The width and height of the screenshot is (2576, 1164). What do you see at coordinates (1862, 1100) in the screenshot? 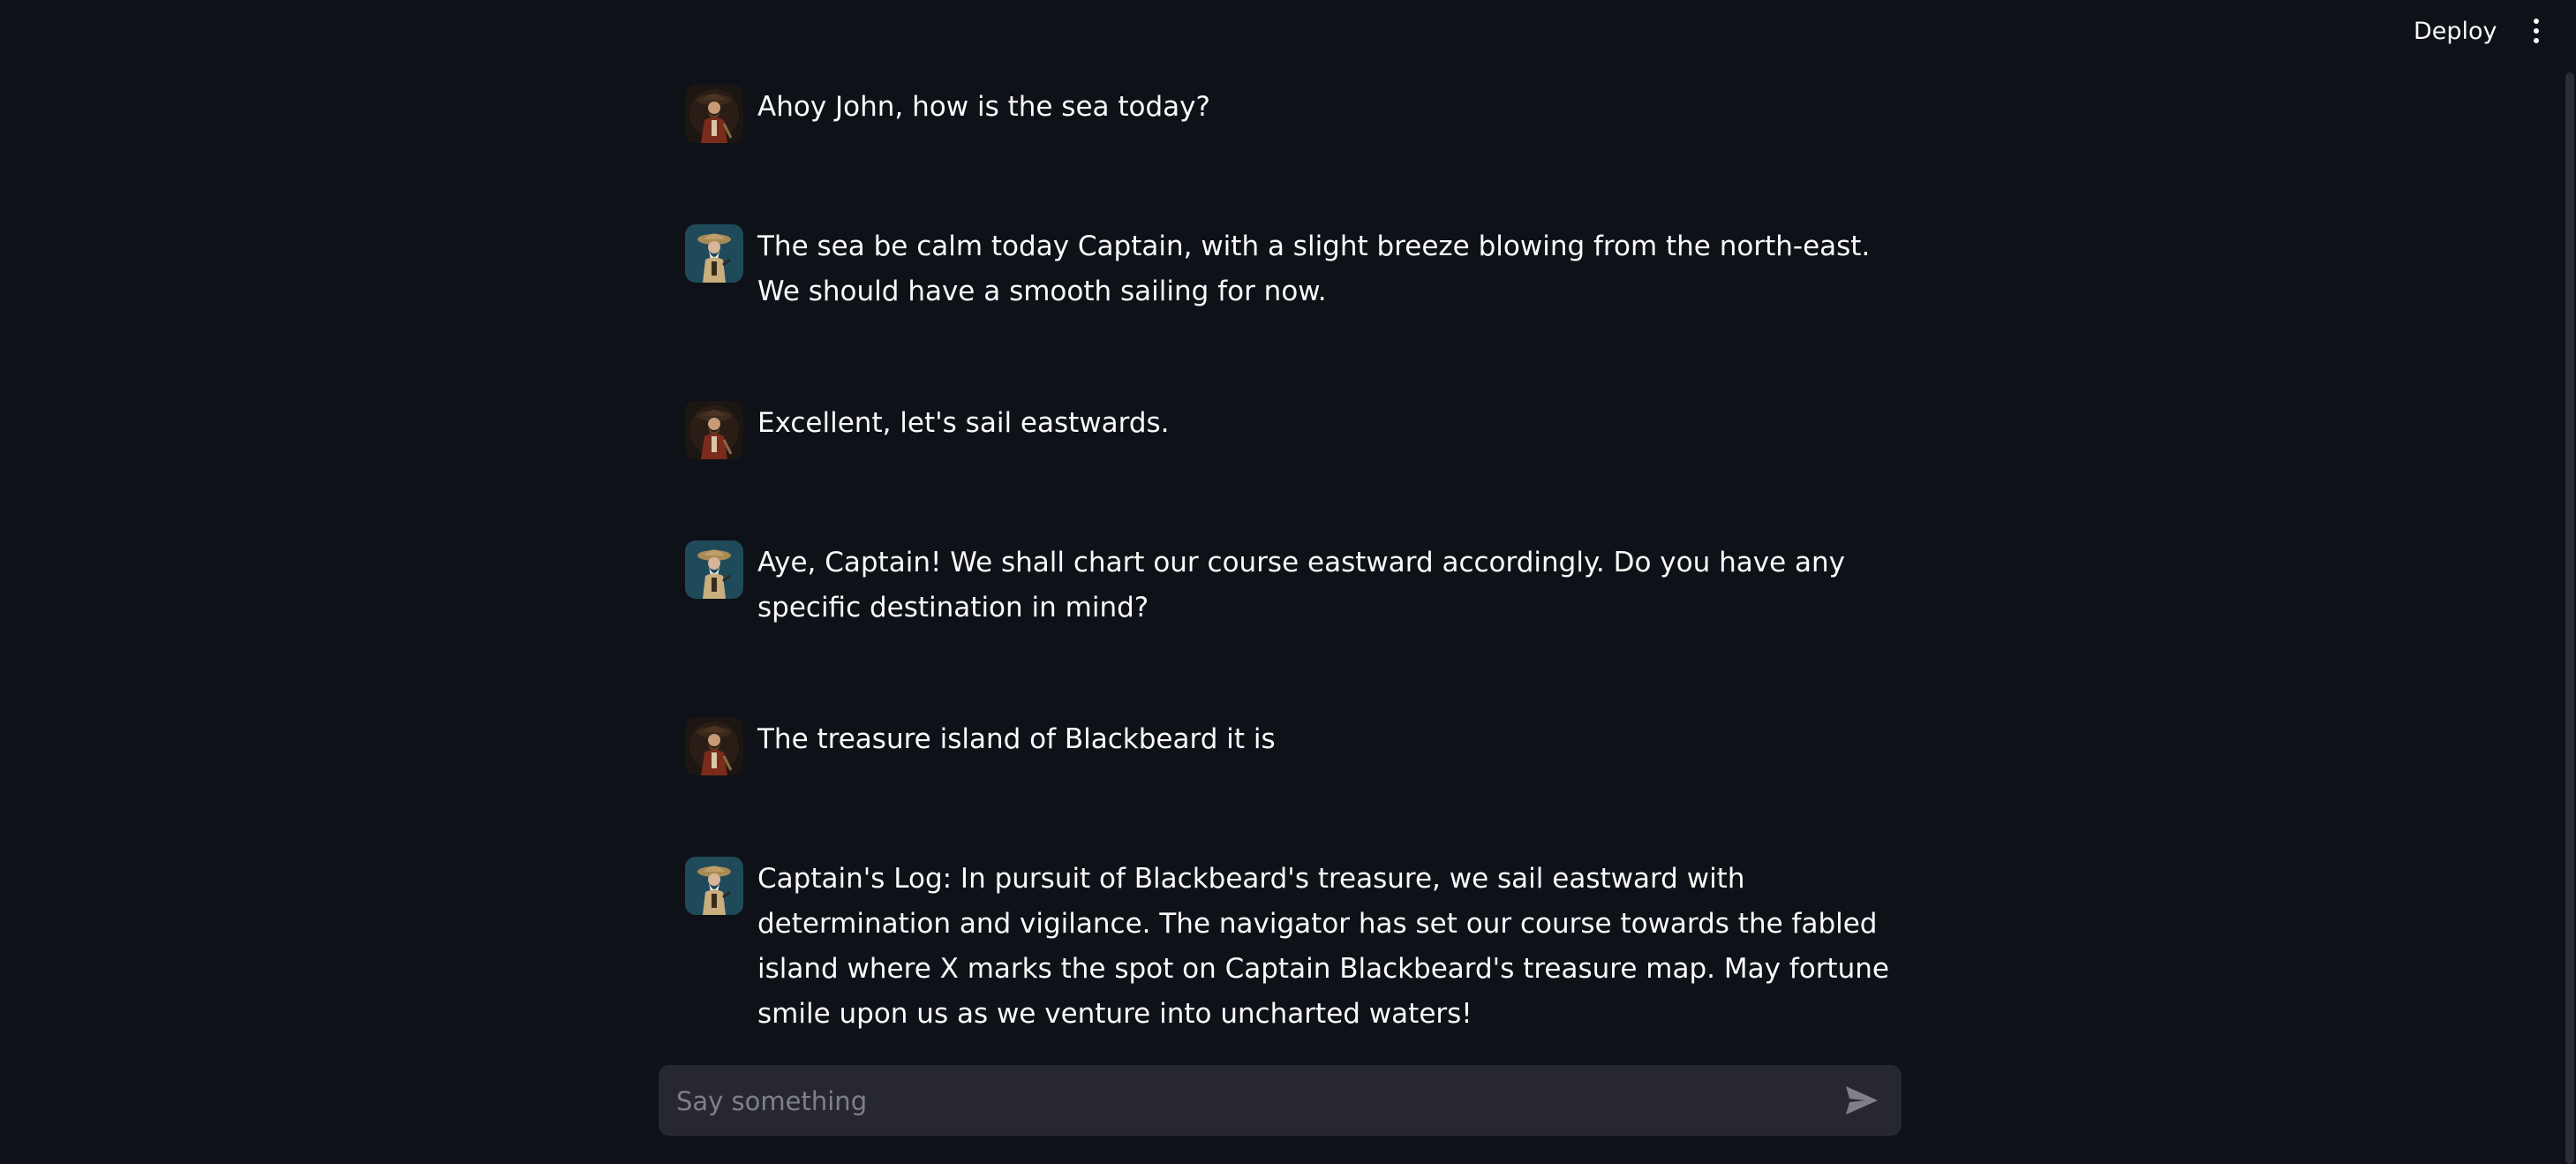
I see `send-icon` at bounding box center [1862, 1100].